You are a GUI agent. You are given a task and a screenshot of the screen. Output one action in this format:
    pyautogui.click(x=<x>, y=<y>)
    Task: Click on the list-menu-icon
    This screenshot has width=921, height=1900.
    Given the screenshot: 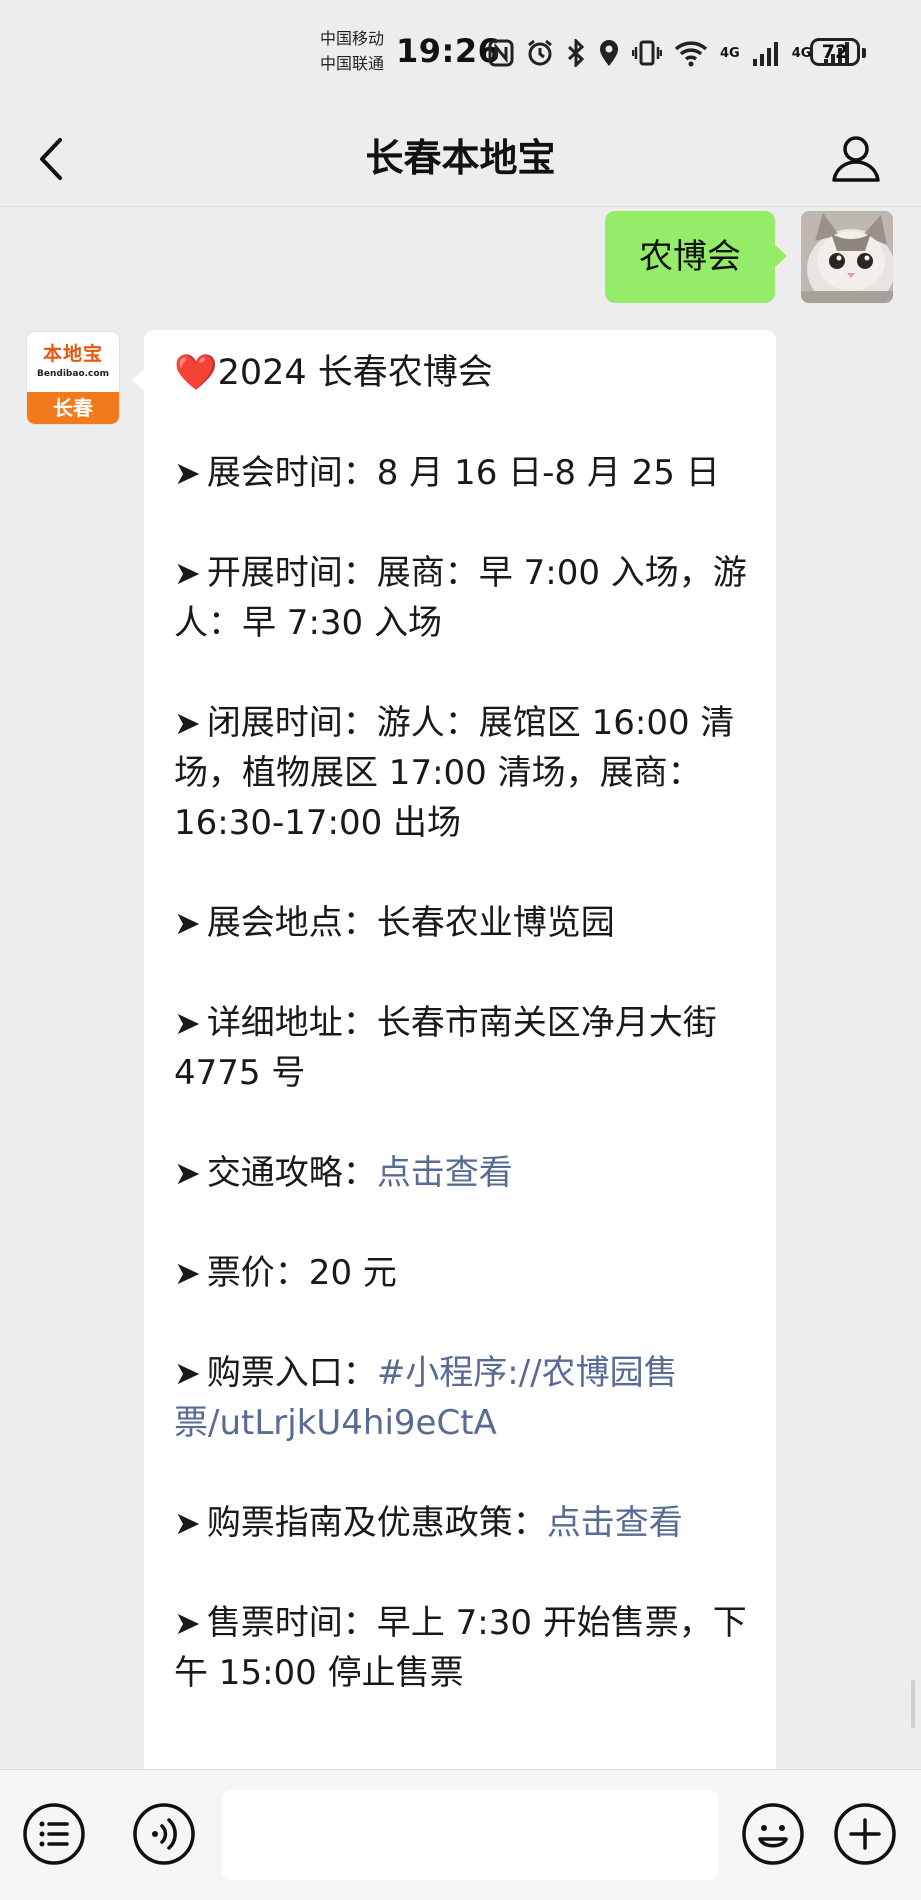 What is the action you would take?
    pyautogui.click(x=54, y=1834)
    